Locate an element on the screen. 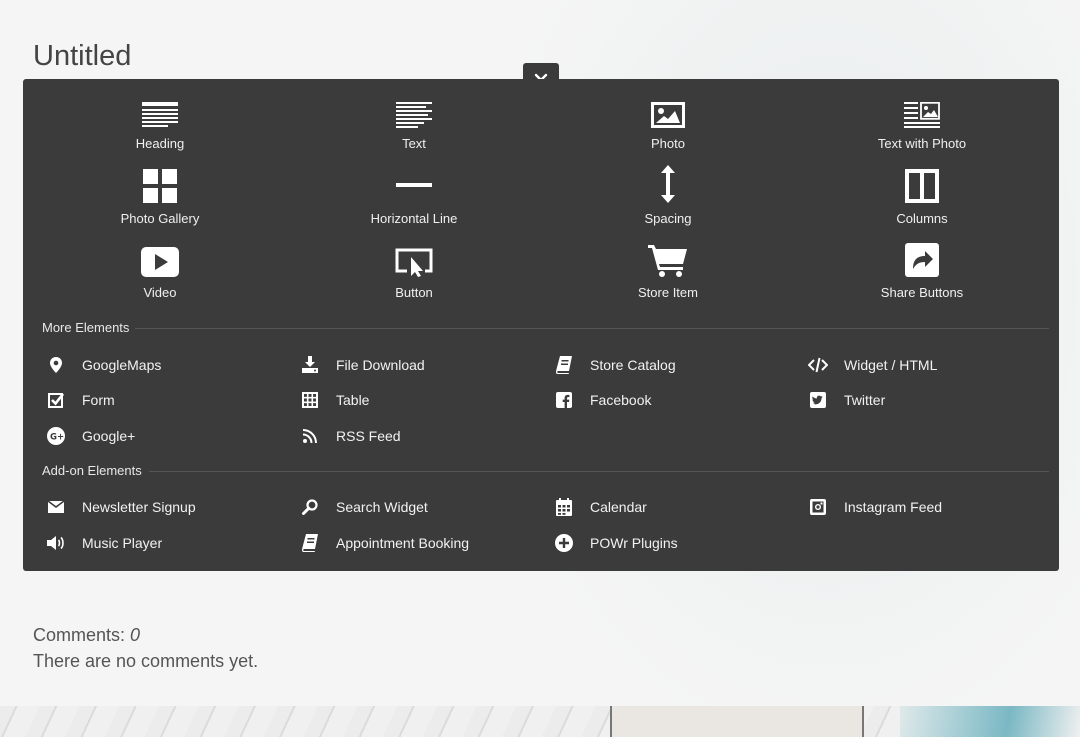 This screenshot has width=1080, height=737. tile-label: Button is located at coordinates (414, 292).